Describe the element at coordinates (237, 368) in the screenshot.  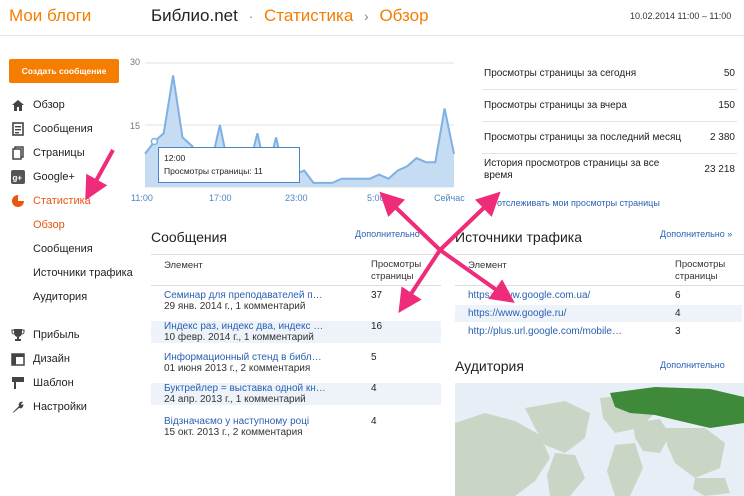
I see `post-meta: 01 июня 2013 г., 2 комментария` at that location.